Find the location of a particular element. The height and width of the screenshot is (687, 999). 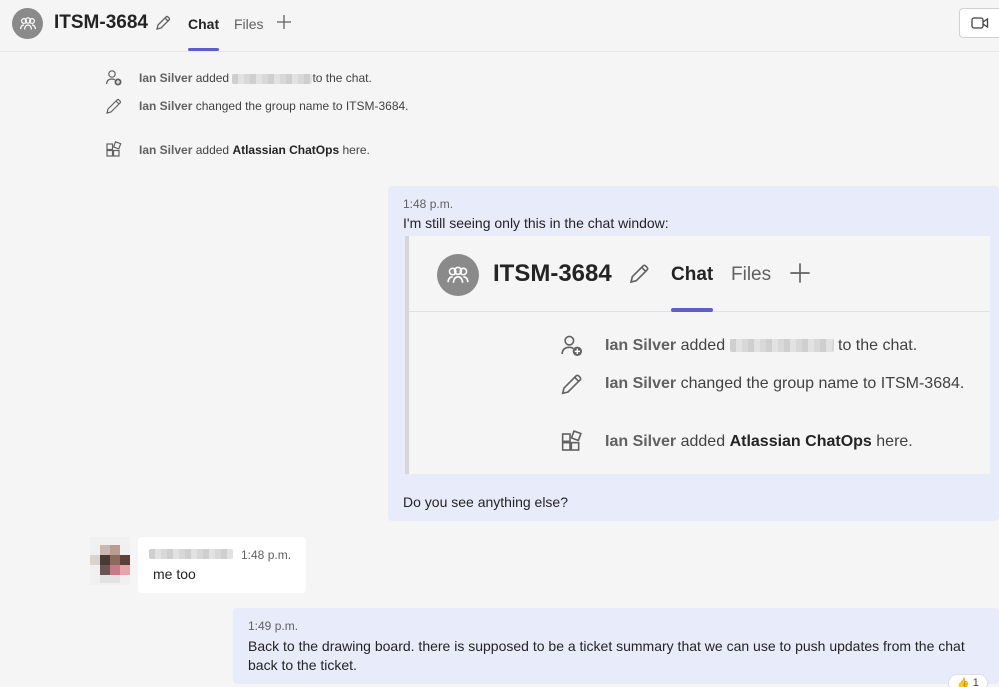

system-event-added-member: Ian Silver added to the chat. is located at coordinates (238, 78).